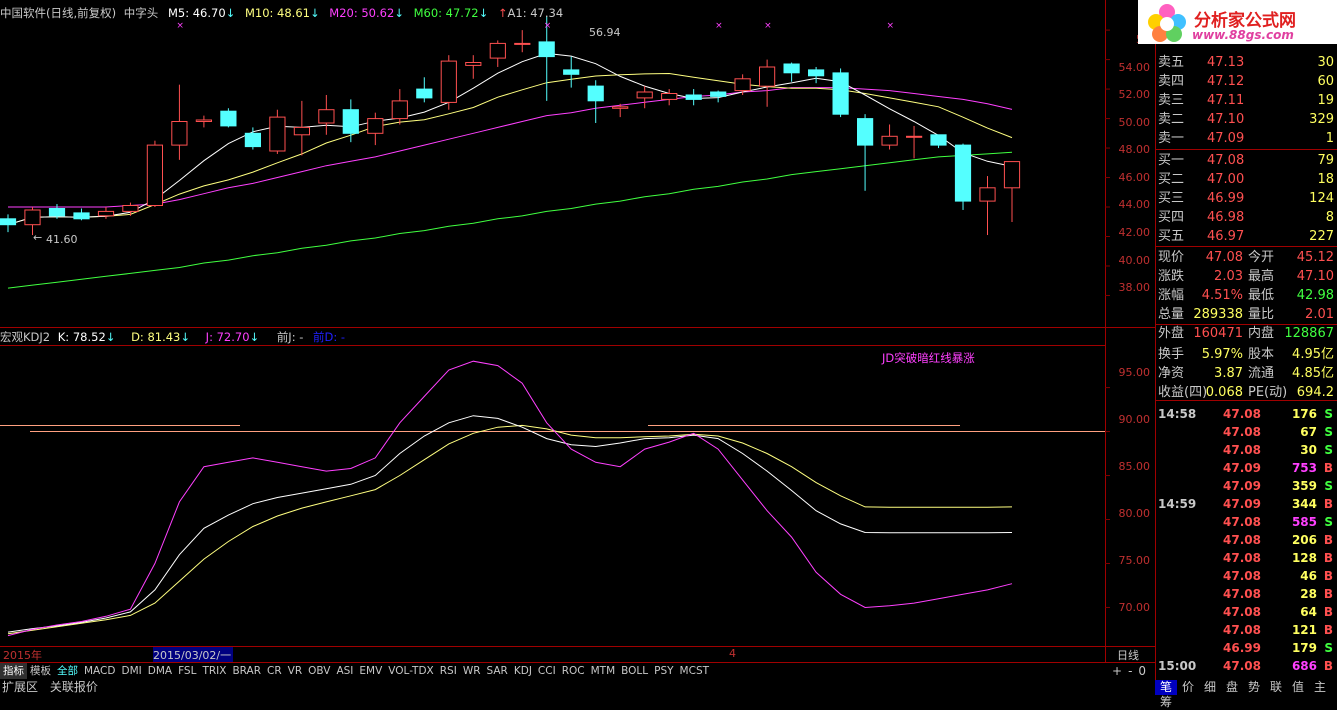 Image resolution: width=1337 pixels, height=710 pixels. Describe the element at coordinates (448, 671) in the screenshot. I see `tab-rsi: RSI` at that location.